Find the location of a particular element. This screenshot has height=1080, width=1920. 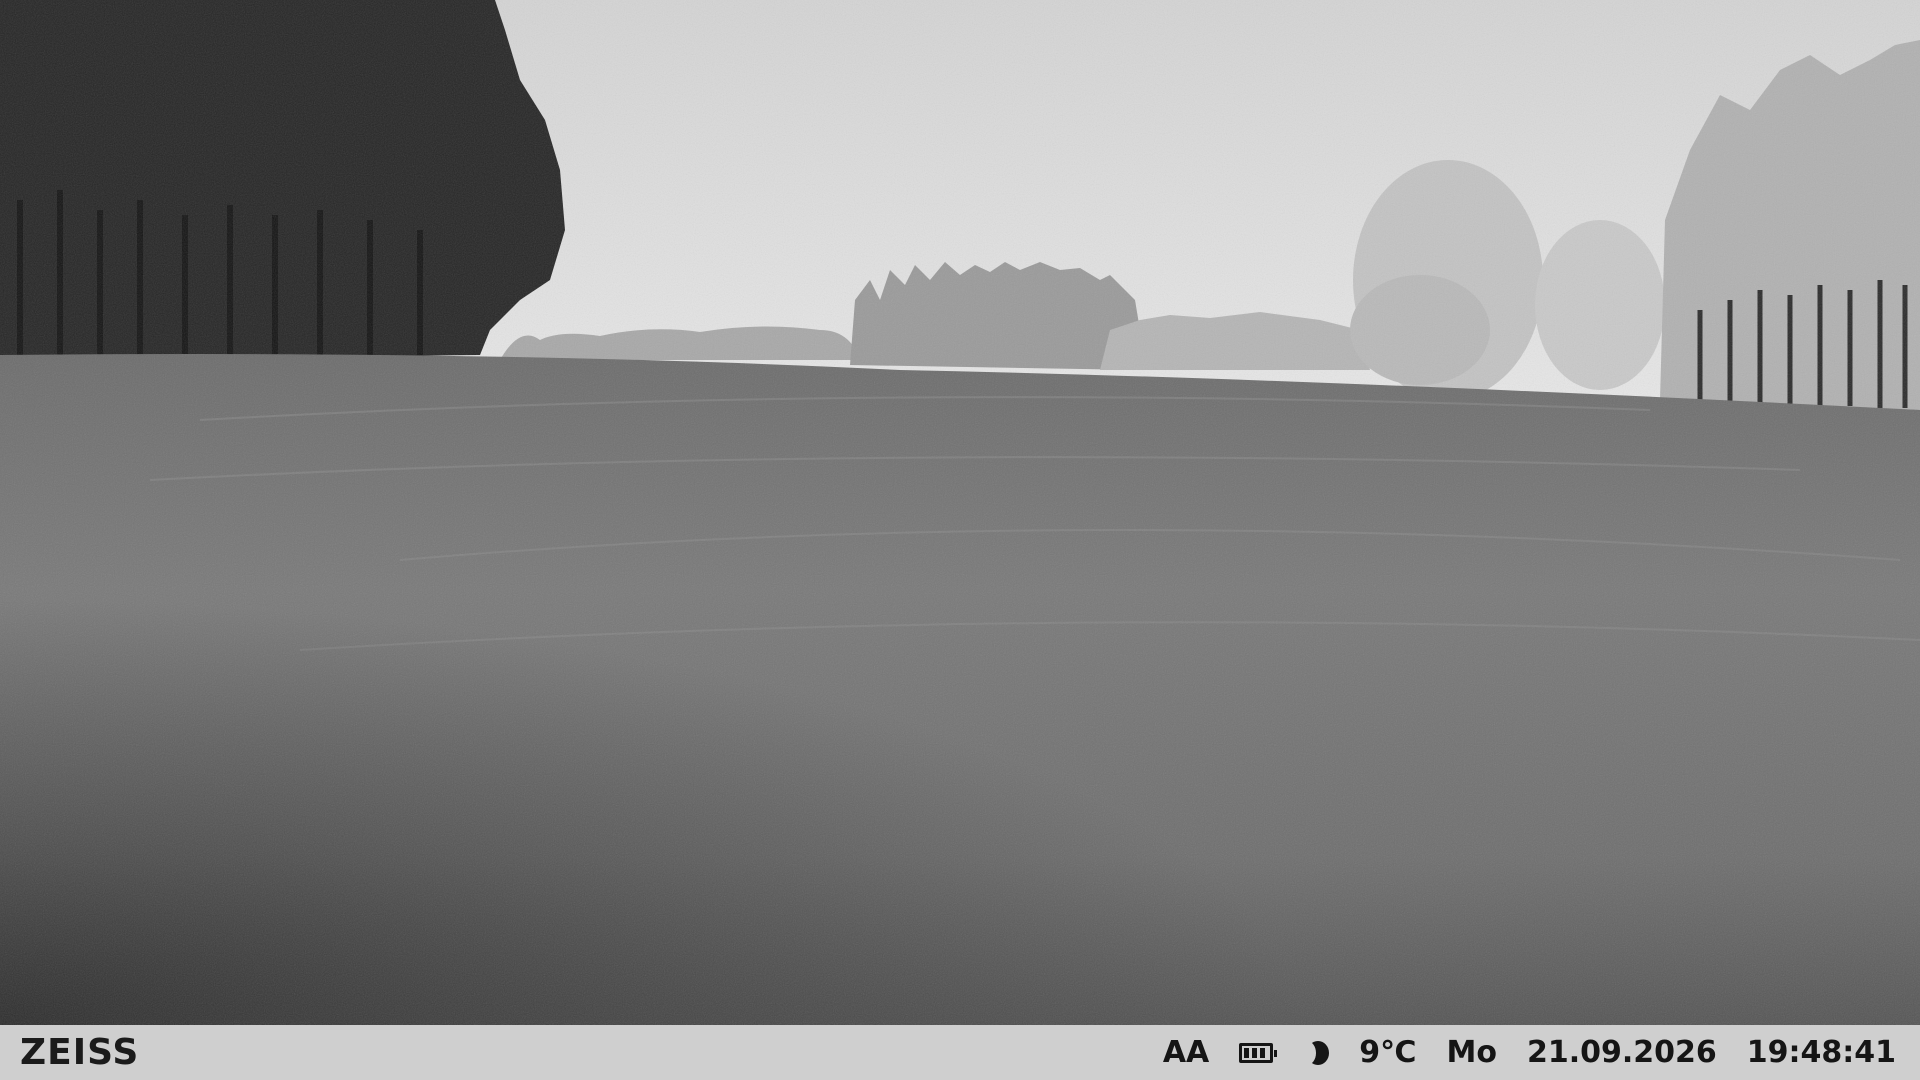

camera-status-bar: ZEISS AA 9℃ Mo 21.09.2026 19:48:41 is located at coordinates (960, 1052).